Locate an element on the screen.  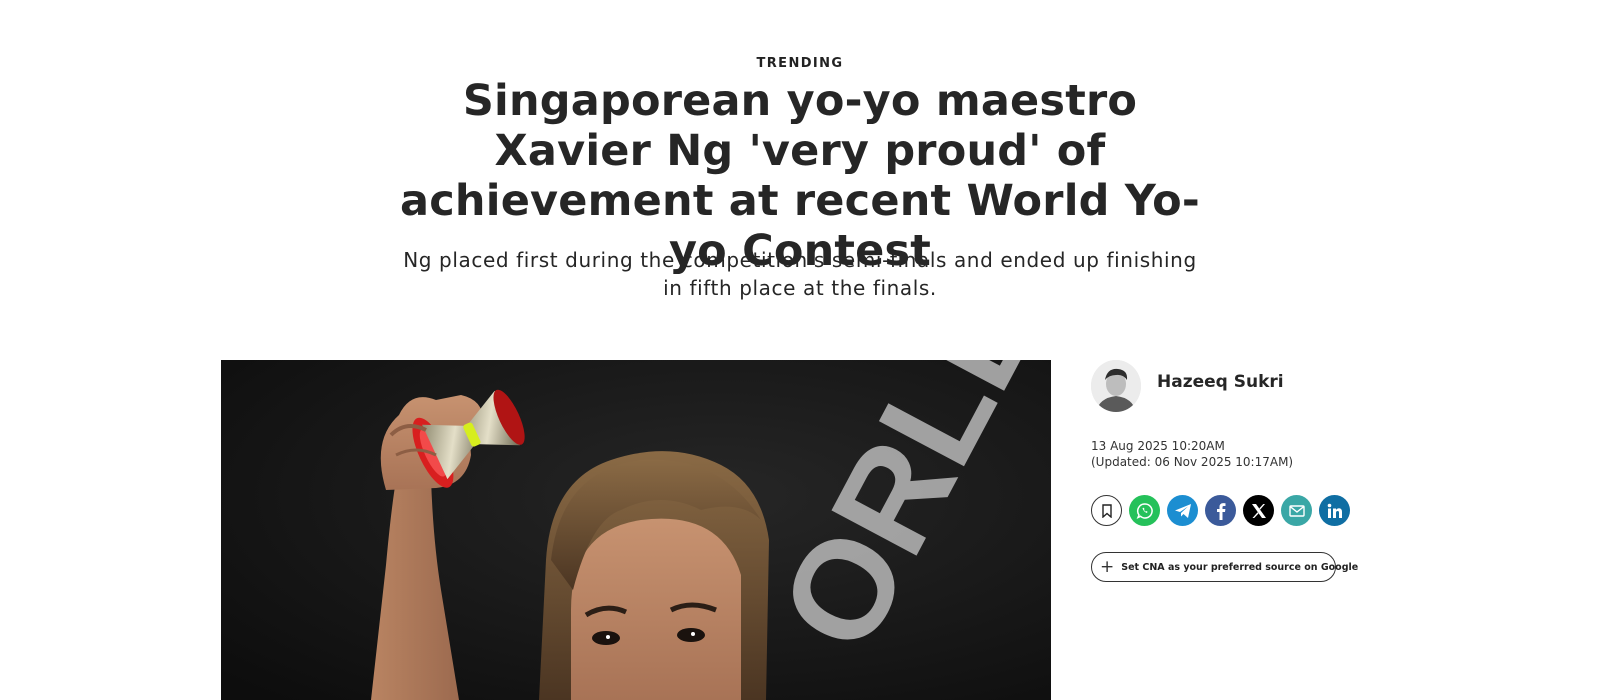
email-icon is located at coordinates (1296, 510).